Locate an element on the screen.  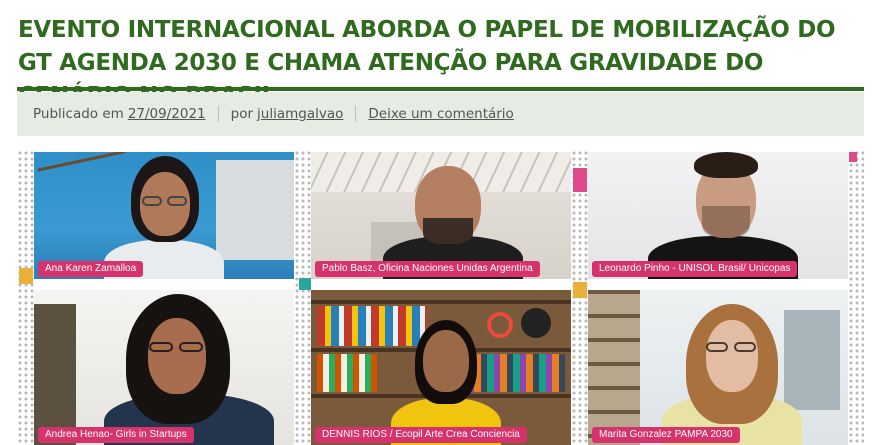
title-divider is located at coordinates (440, 89).